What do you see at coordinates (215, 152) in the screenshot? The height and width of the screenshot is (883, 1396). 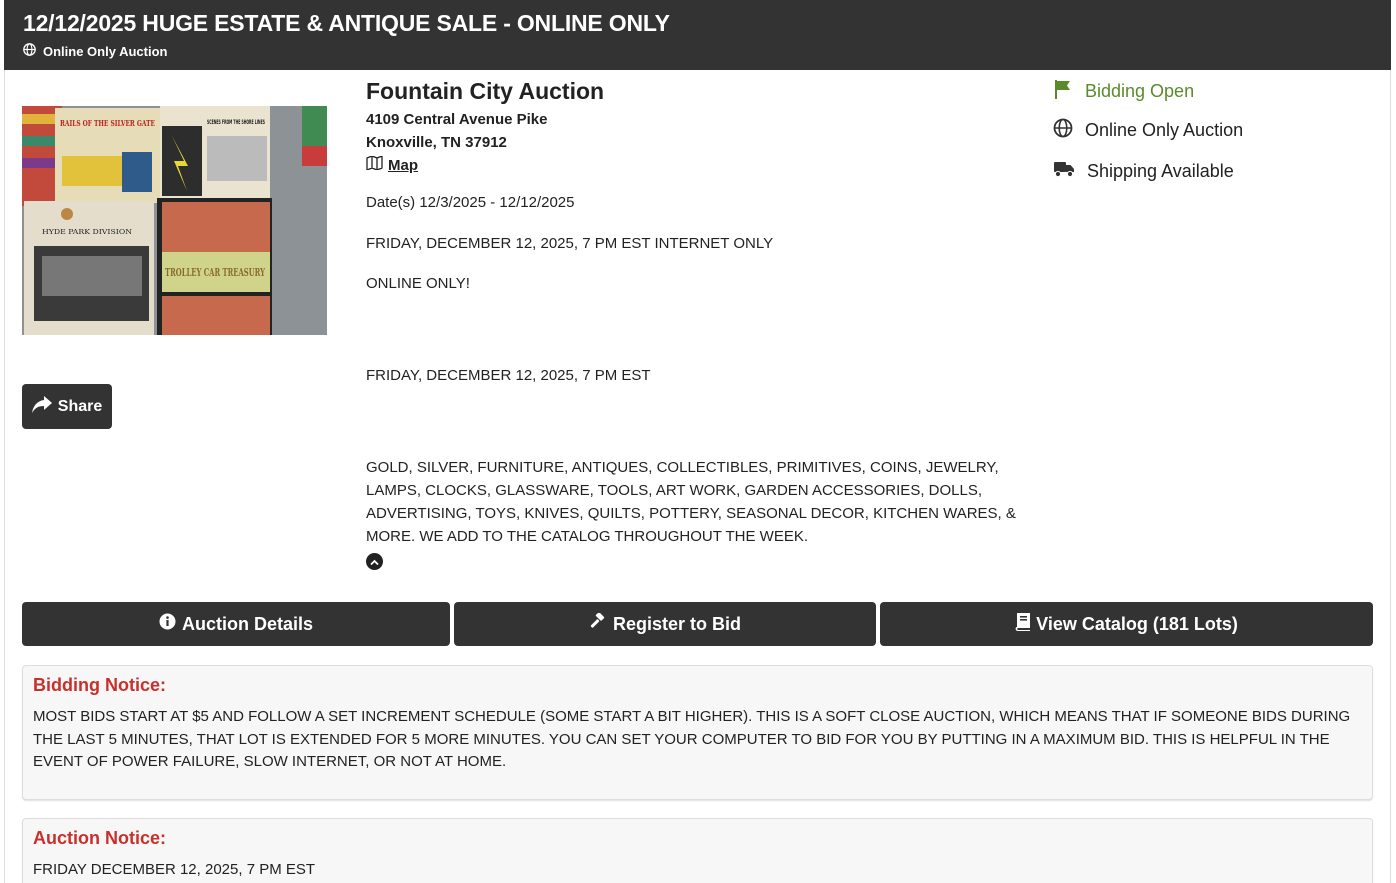 I see `book-cover: SCENES FROM THE SHORE LINES` at bounding box center [215, 152].